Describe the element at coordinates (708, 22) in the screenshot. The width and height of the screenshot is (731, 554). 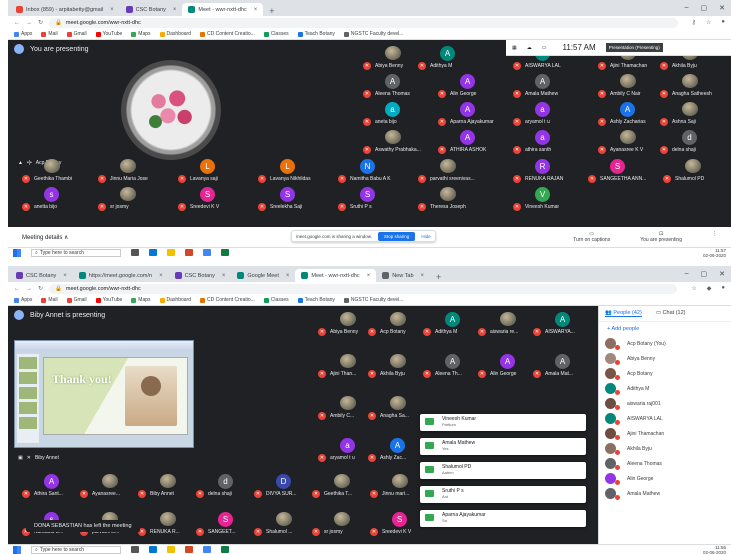
I see `star-icon: ☆` at that location.